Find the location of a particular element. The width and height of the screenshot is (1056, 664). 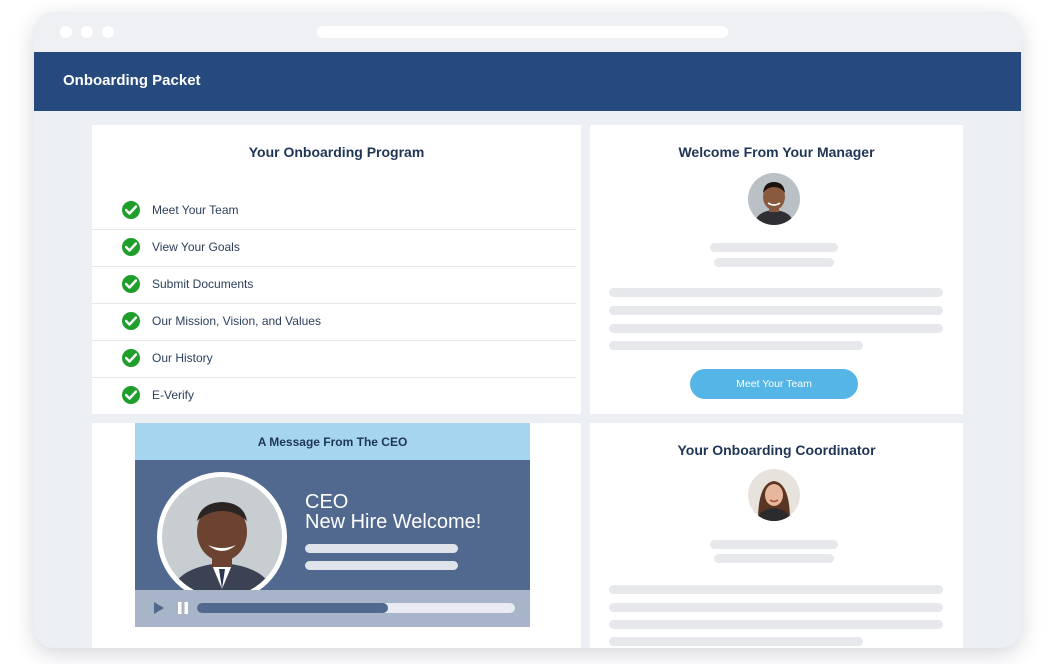

program-item-mission: Our Mission, Vision, and Values is located at coordinates (334, 322).